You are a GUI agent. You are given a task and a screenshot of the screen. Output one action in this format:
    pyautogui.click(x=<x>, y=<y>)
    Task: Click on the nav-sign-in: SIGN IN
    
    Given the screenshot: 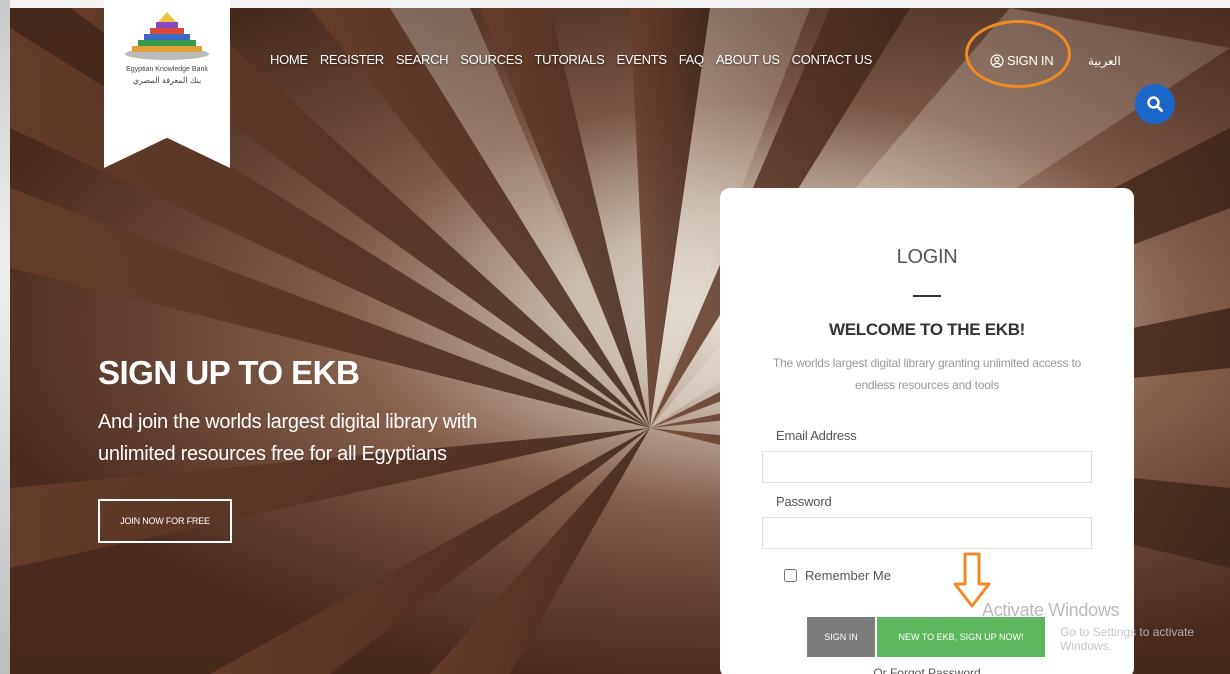 What is the action you would take?
    pyautogui.click(x=1022, y=60)
    